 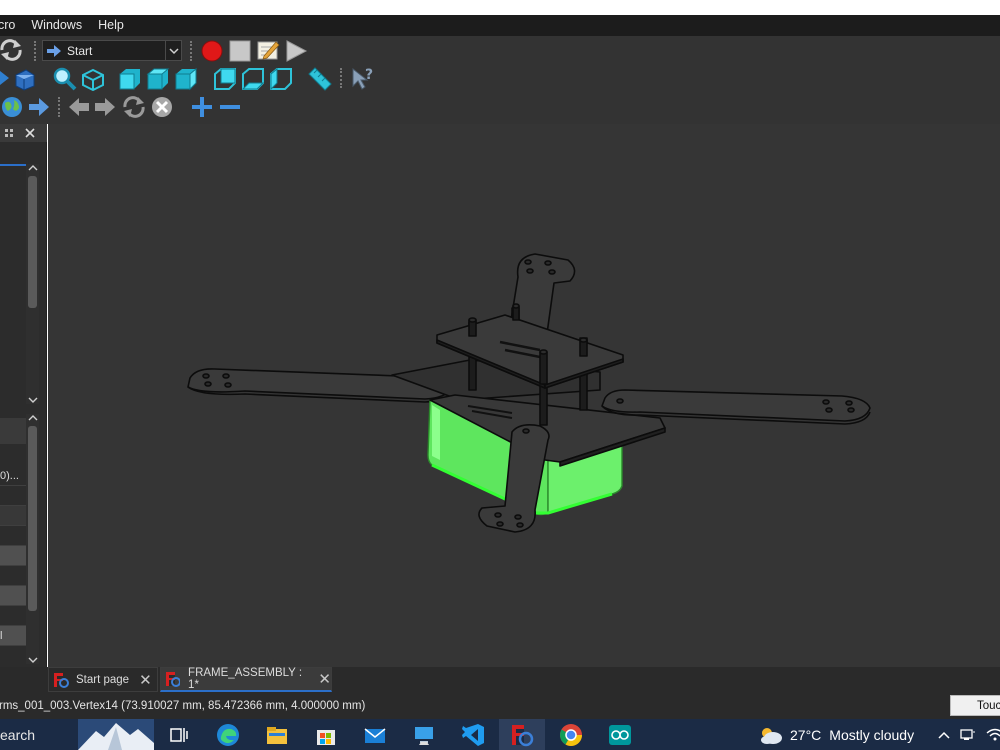 What do you see at coordinates (571, 735) in the screenshot?
I see `chrome-browser-icon` at bounding box center [571, 735].